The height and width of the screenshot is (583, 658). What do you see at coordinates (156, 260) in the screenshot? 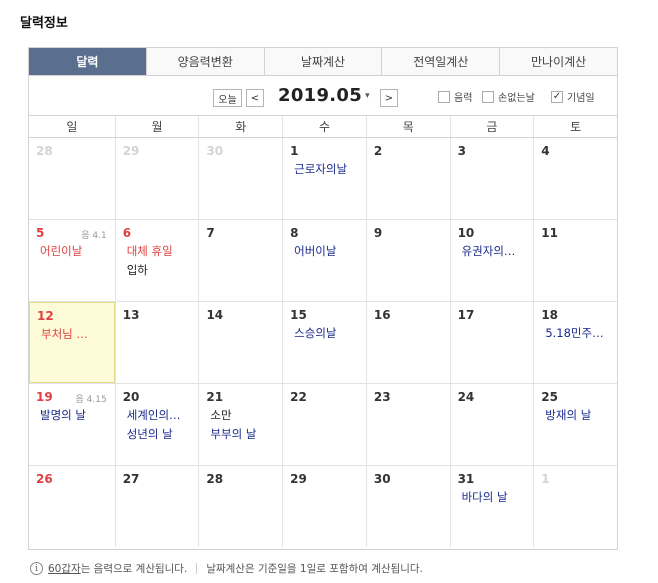
I see `day-cell: 6 대체 휴일 입하` at bounding box center [156, 260].